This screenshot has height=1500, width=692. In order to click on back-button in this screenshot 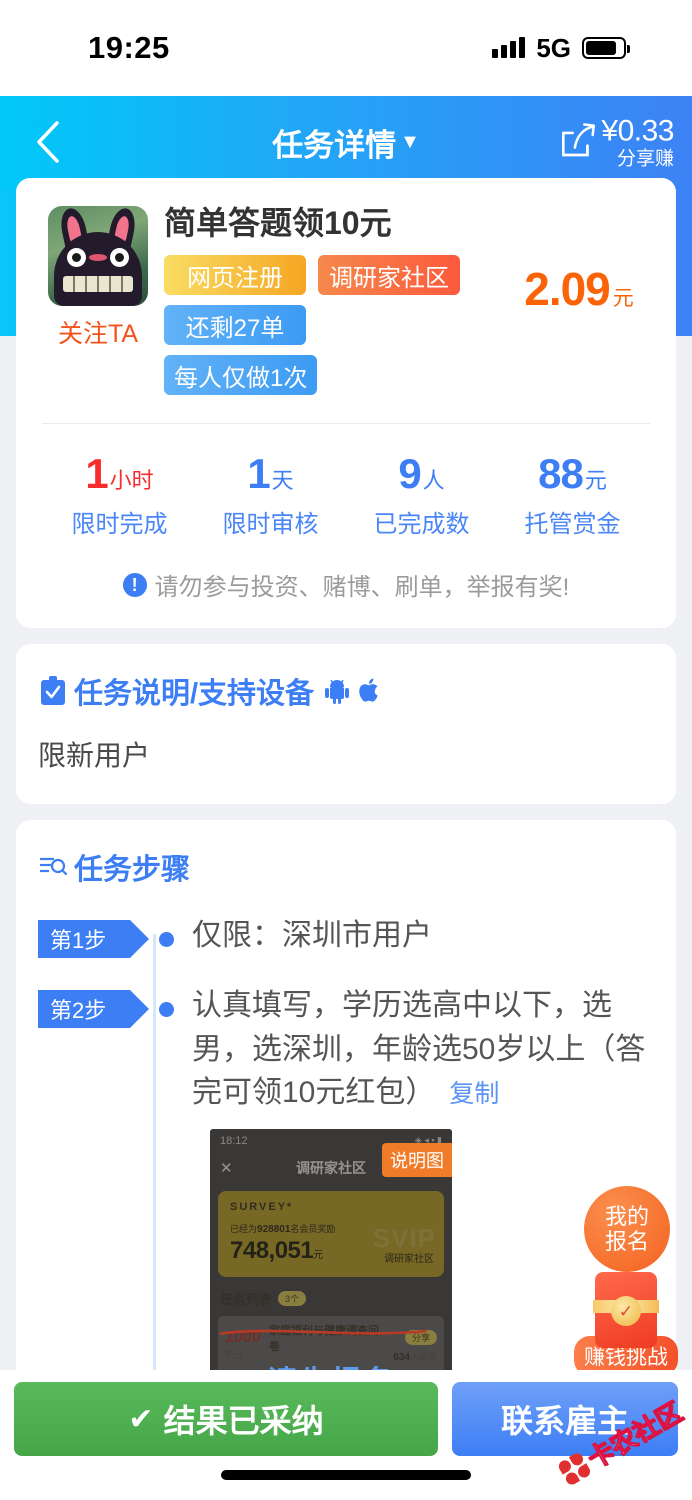, I will do `click(48, 142)`.